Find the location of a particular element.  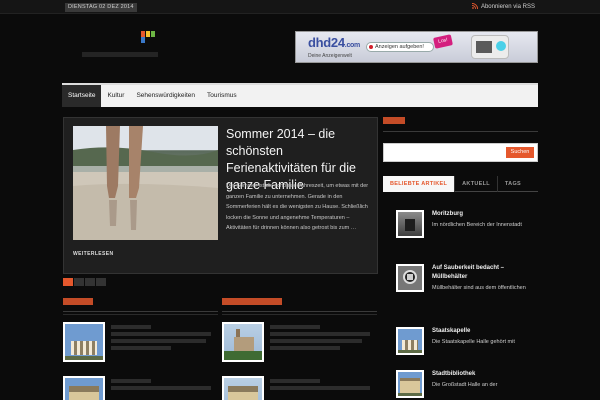

nav-item-startseite: Startseite is located at coordinates (82, 96).